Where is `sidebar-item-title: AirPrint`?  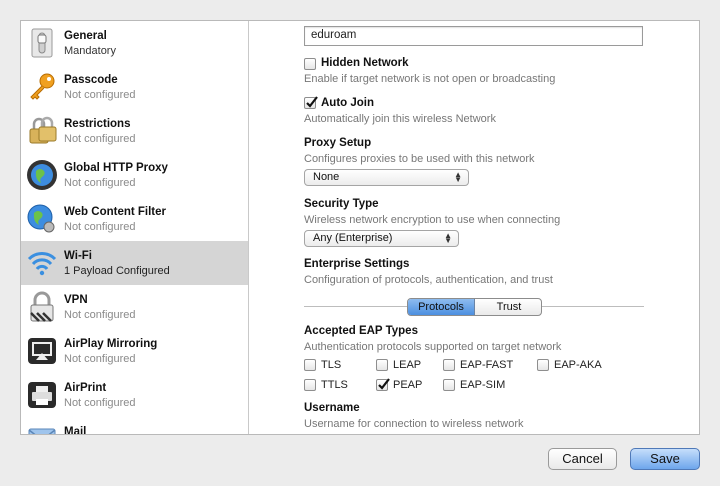
sidebar-item-title: AirPrint is located at coordinates (85, 388).